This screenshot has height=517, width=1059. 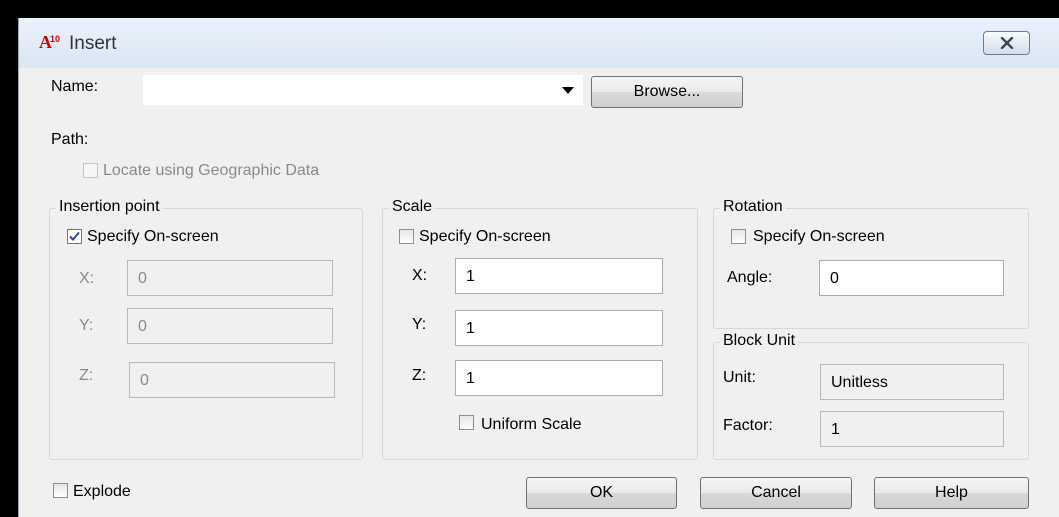 What do you see at coordinates (363, 90) in the screenshot?
I see `name-combobox` at bounding box center [363, 90].